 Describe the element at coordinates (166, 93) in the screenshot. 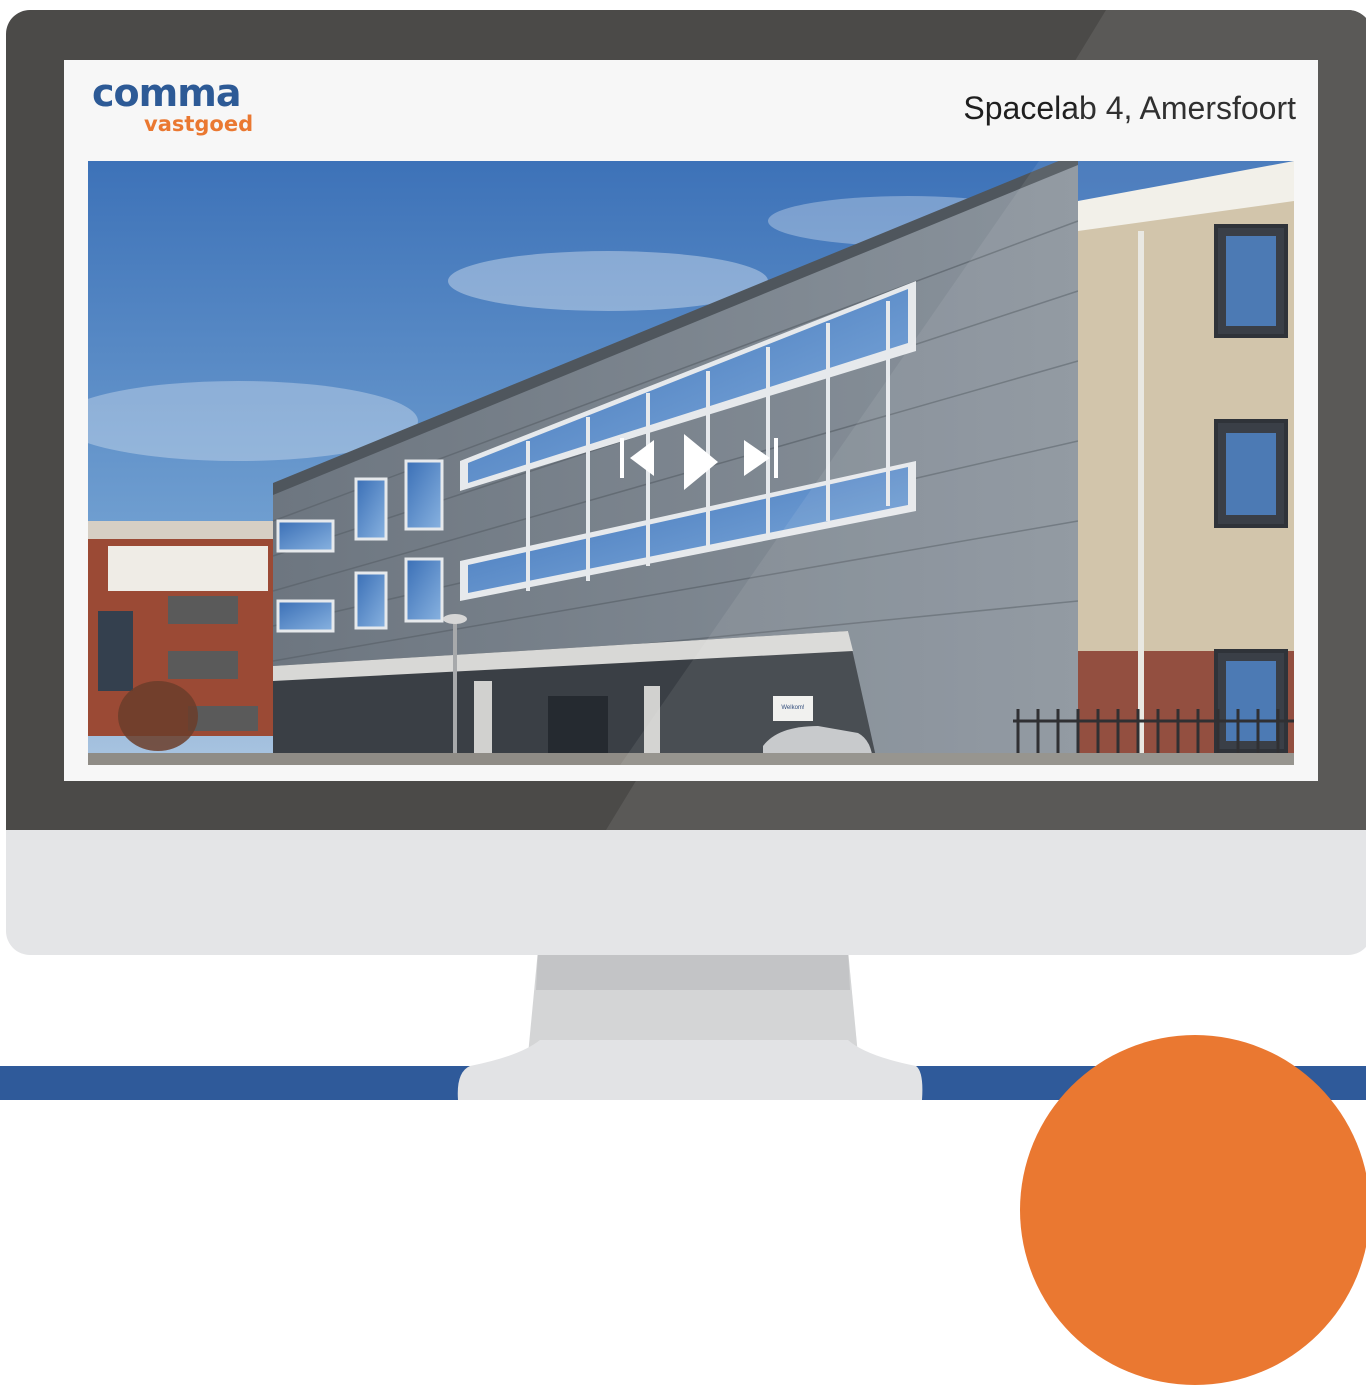

I see `logo-wordmark: comma` at that location.